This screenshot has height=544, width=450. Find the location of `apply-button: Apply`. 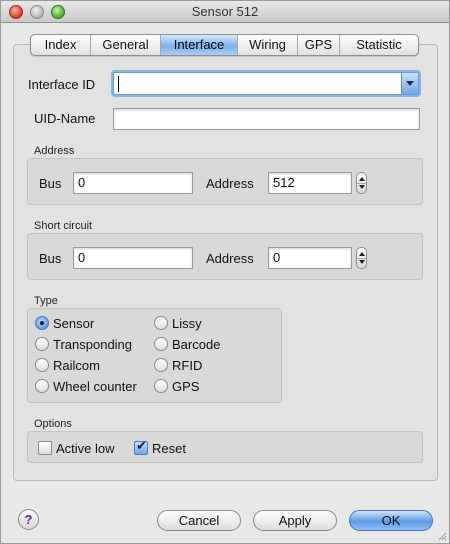

apply-button: Apply is located at coordinates (295, 520).